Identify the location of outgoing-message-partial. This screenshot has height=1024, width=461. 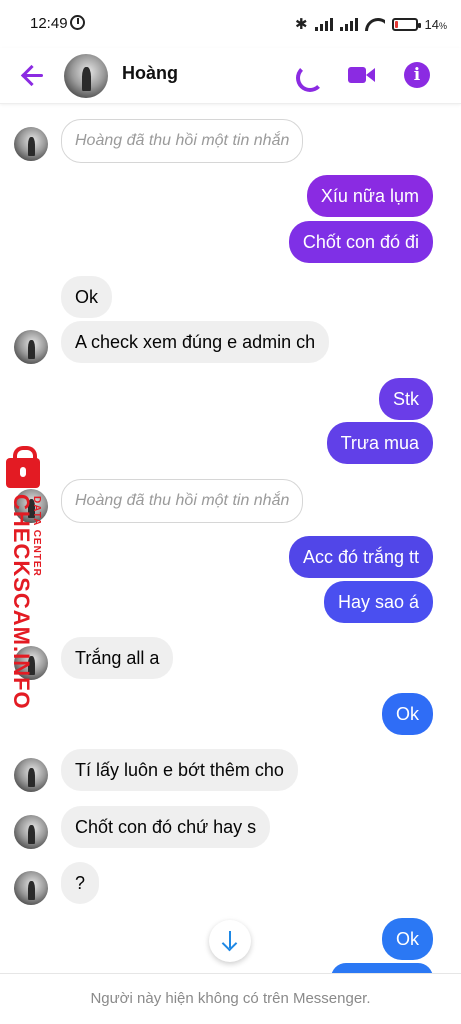
(382, 968).